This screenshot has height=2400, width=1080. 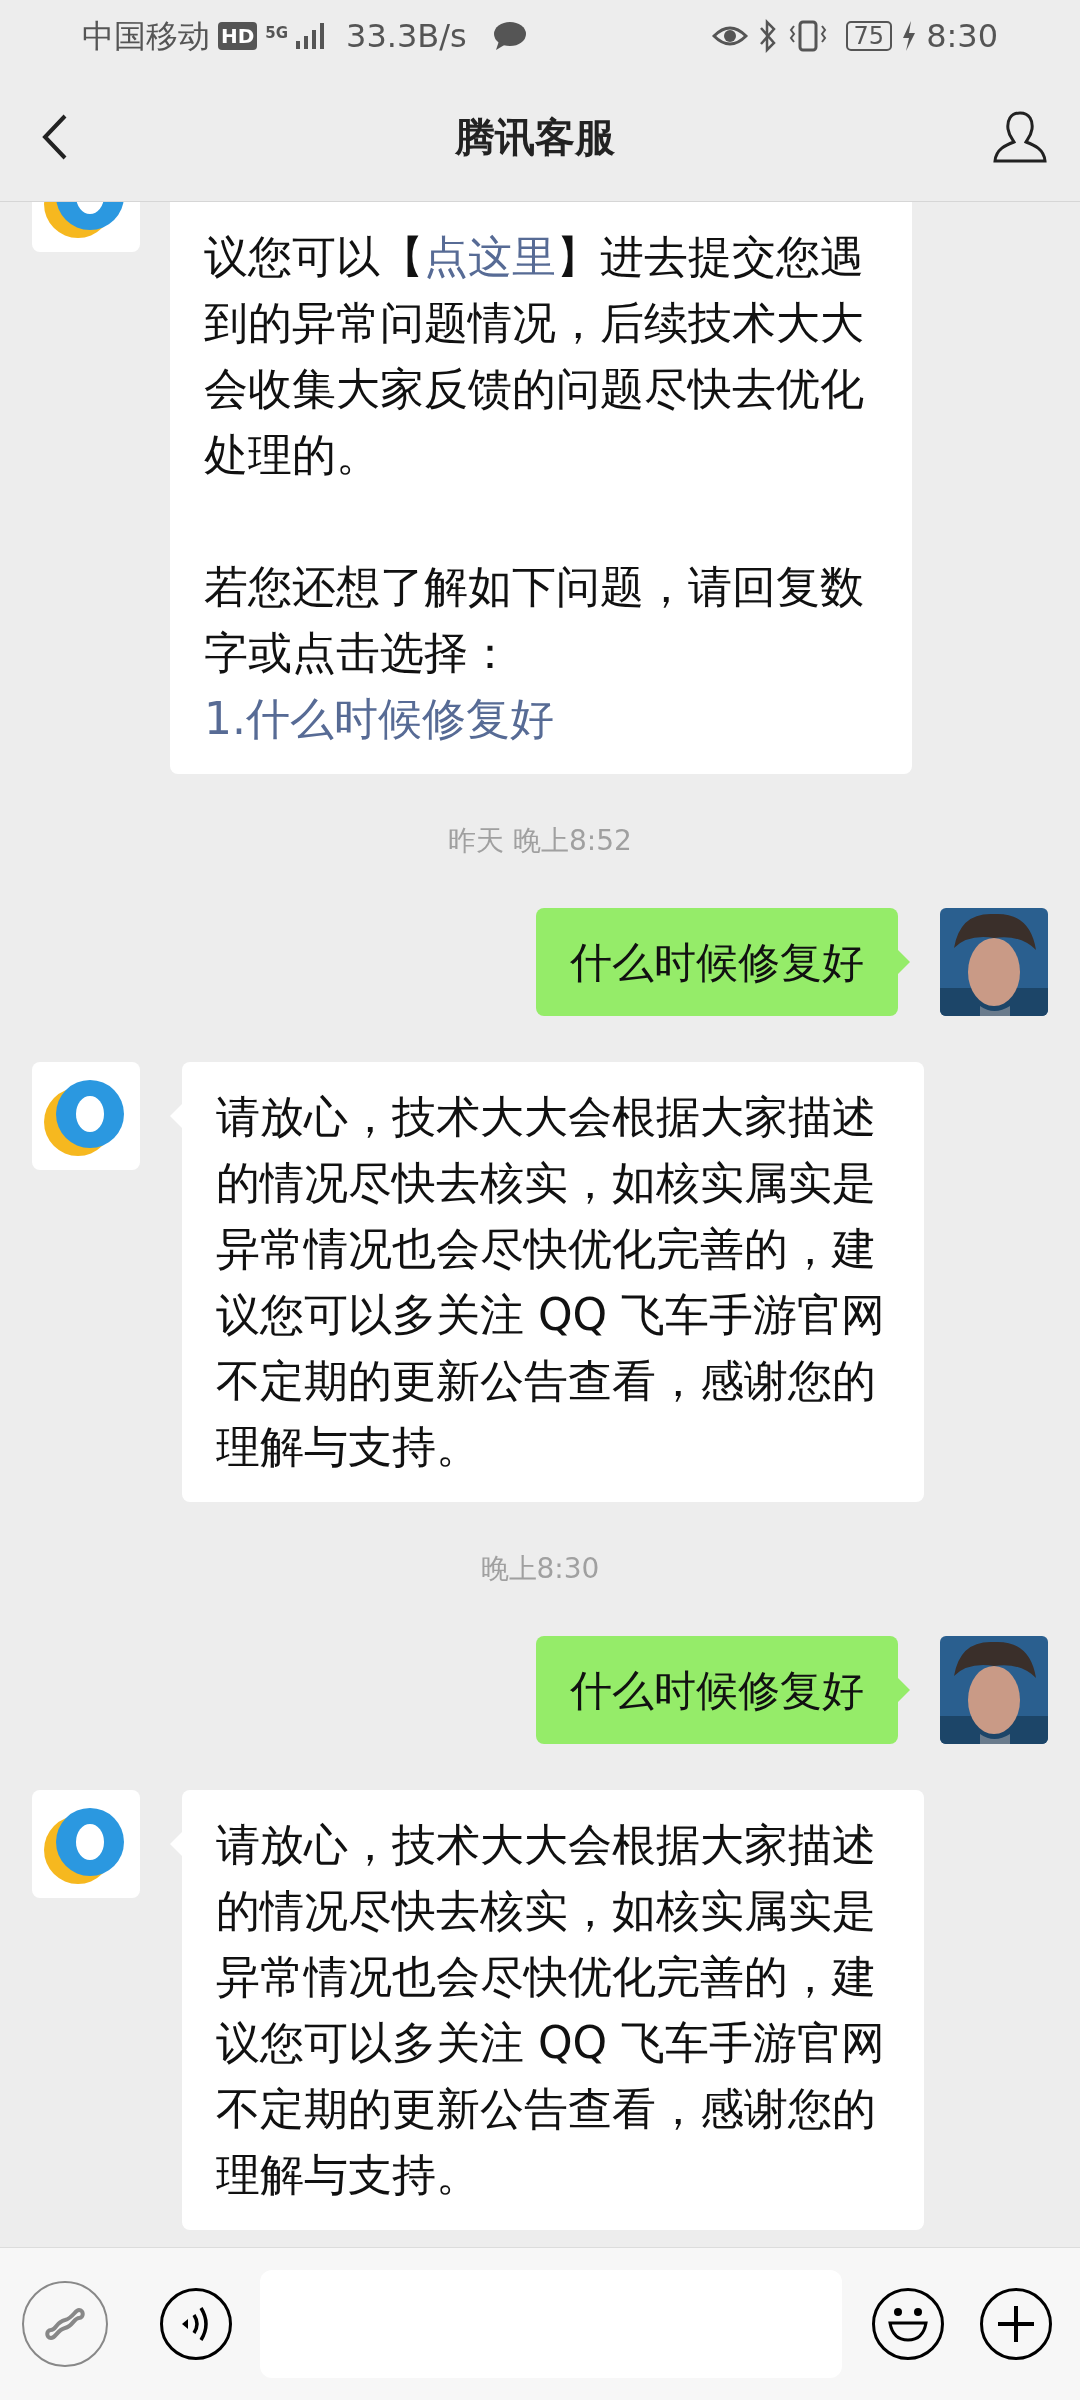 I want to click on option-link: 1.什么时候修复好, so click(x=379, y=719).